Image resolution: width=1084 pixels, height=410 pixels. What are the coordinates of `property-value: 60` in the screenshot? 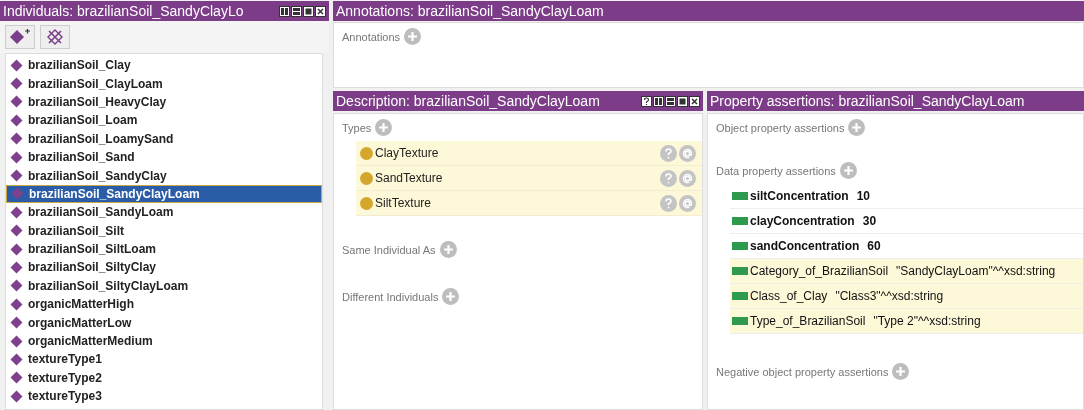 It's located at (874, 246).